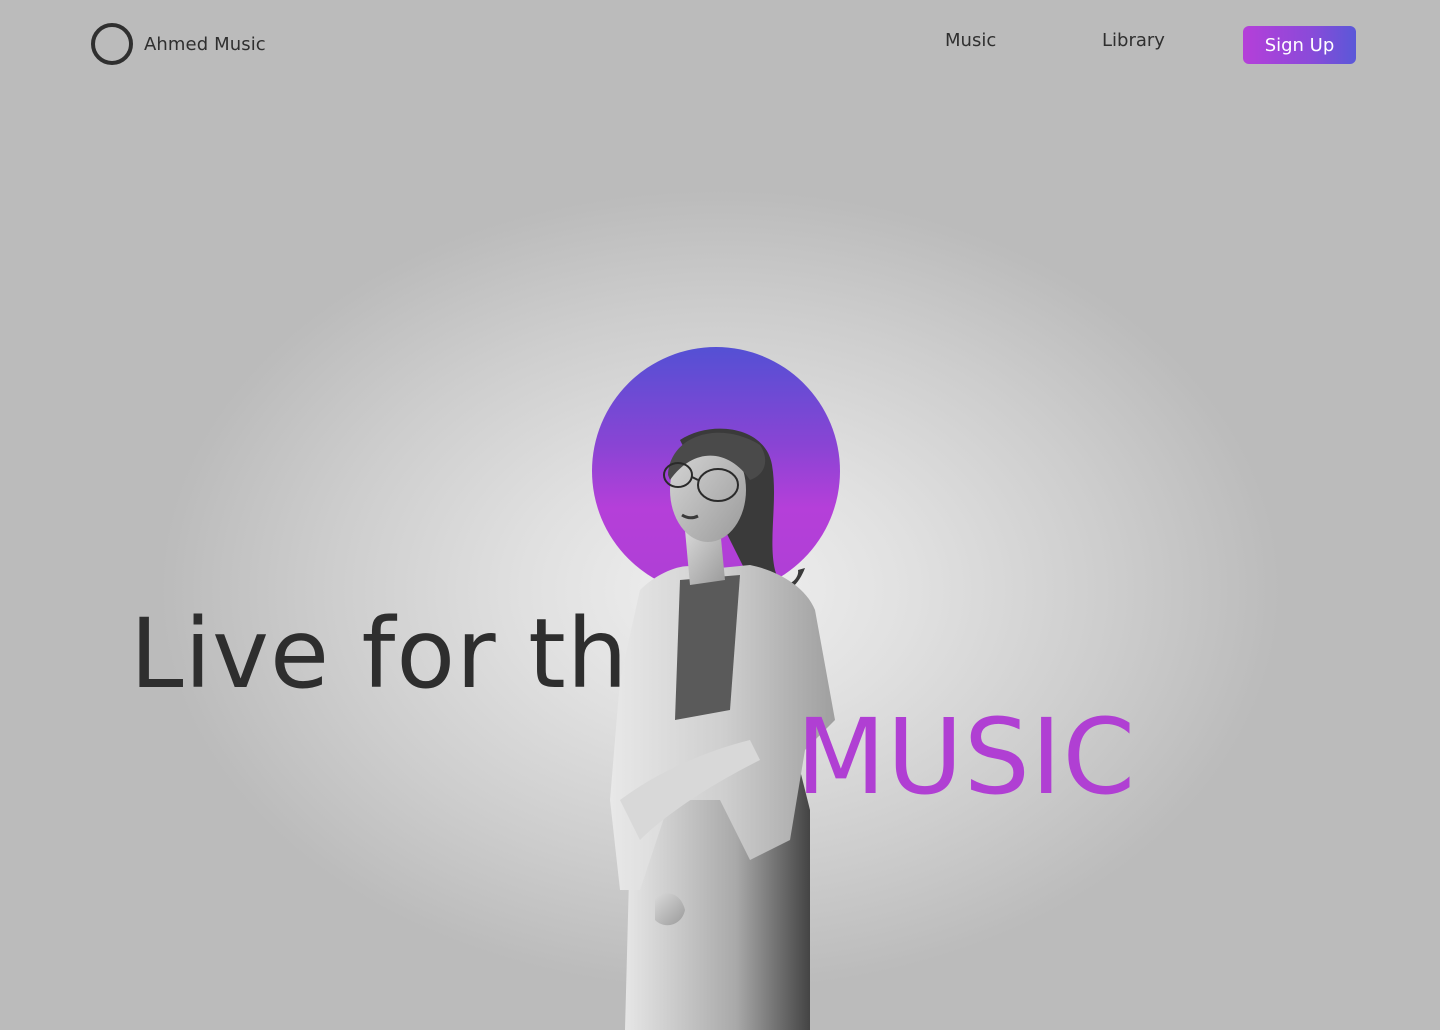 This screenshot has width=1440, height=1030. What do you see at coordinates (205, 44) in the screenshot?
I see `brand-name: Ahmed Music` at bounding box center [205, 44].